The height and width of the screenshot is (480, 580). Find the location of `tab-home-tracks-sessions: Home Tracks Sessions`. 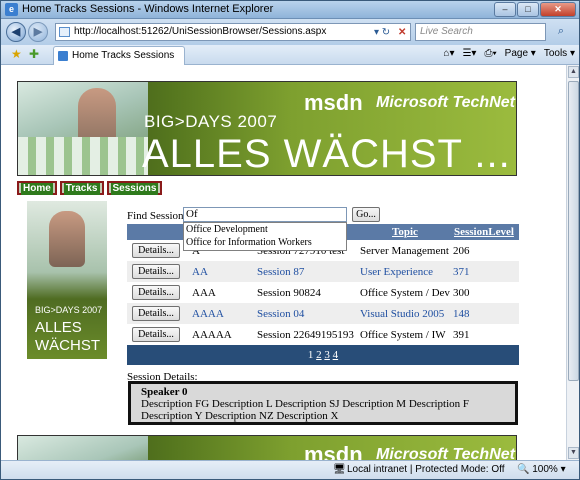

tab-home-tracks-sessions: Home Tracks Sessions is located at coordinates (119, 55).